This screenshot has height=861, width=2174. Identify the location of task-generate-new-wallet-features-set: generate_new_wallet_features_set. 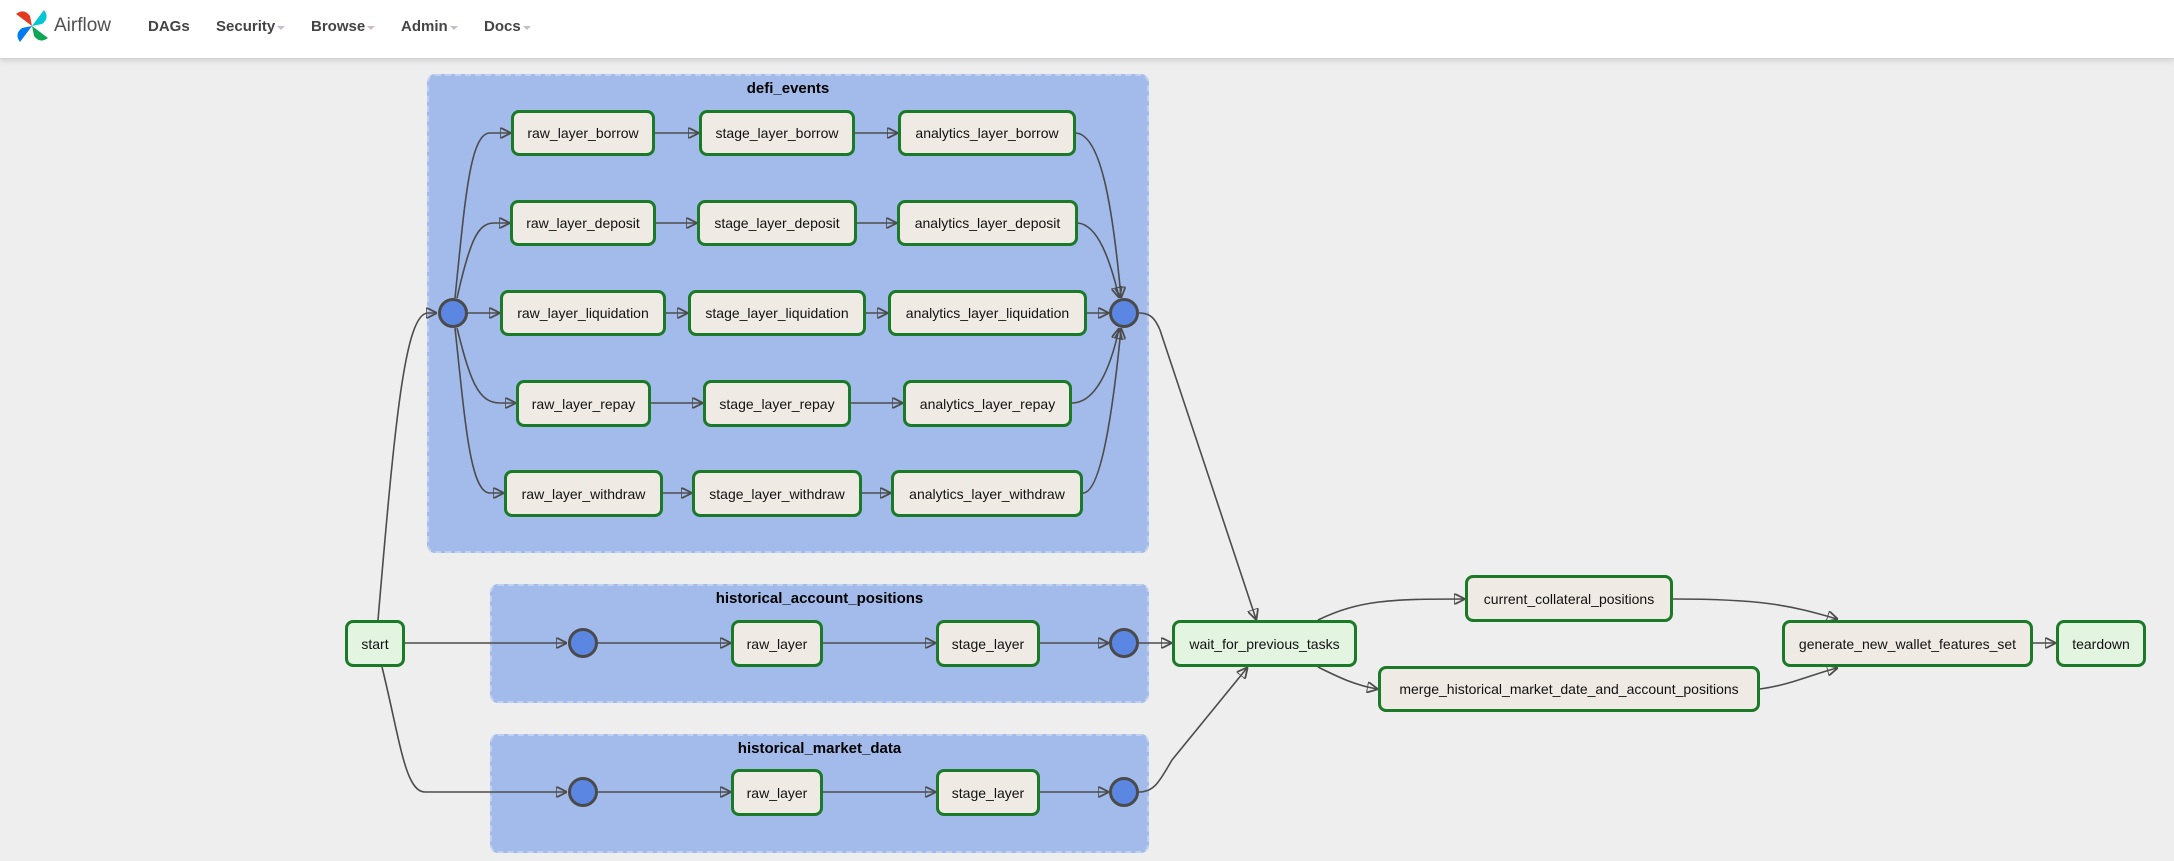
(1907, 643).